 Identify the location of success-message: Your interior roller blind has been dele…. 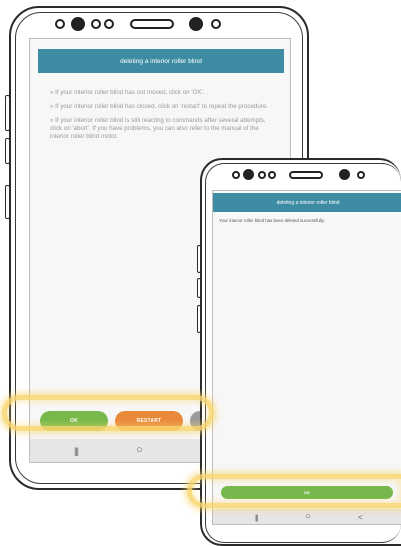
(272, 220).